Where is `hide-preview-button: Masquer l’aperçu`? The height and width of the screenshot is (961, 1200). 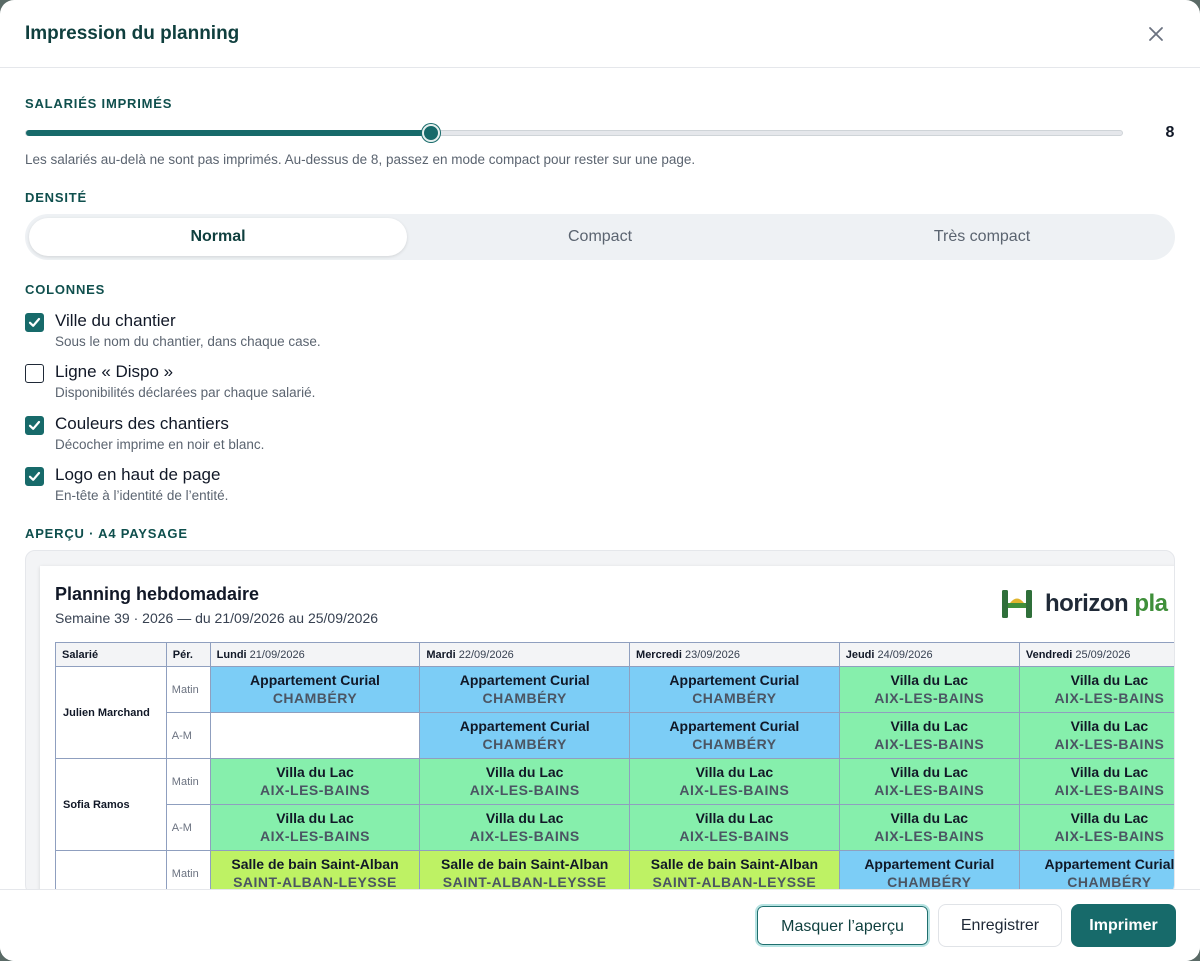 hide-preview-button: Masquer l’aperçu is located at coordinates (842, 925).